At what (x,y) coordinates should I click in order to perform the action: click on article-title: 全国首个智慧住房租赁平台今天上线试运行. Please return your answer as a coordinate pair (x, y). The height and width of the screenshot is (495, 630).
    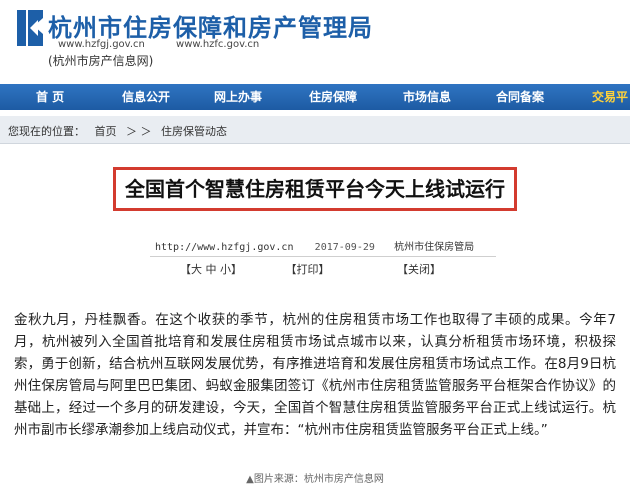
    Looking at the image, I should click on (315, 189).